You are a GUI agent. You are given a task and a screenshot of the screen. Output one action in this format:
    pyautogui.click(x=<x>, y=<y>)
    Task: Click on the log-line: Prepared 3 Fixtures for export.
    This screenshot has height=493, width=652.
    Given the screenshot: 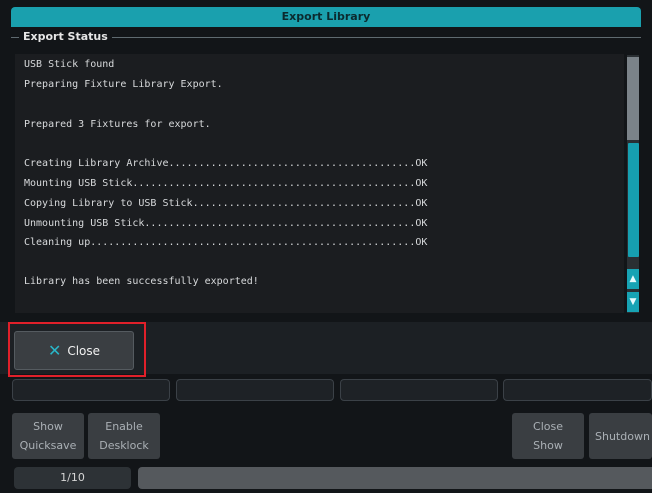 What is the action you would take?
    pyautogui.click(x=117, y=124)
    